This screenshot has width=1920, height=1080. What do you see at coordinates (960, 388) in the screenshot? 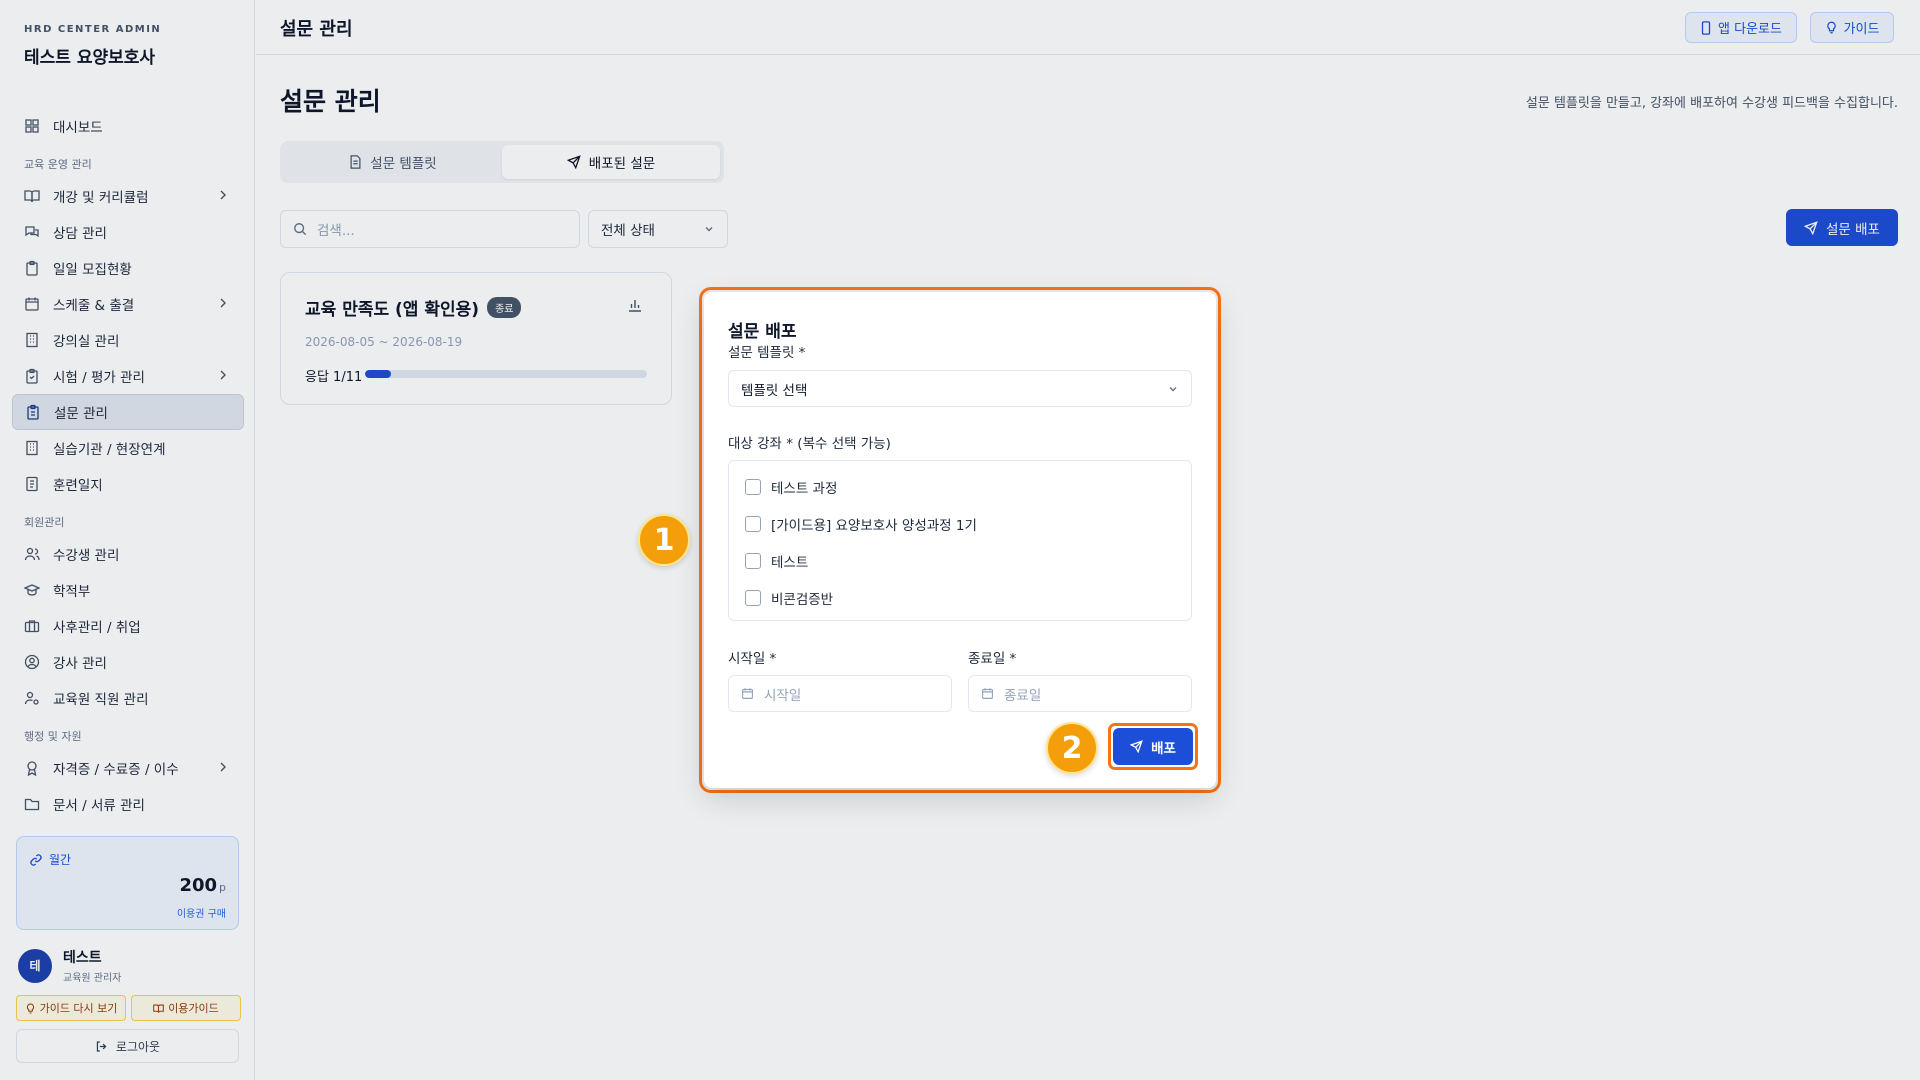
I see `template-select: 템플릿 선택` at bounding box center [960, 388].